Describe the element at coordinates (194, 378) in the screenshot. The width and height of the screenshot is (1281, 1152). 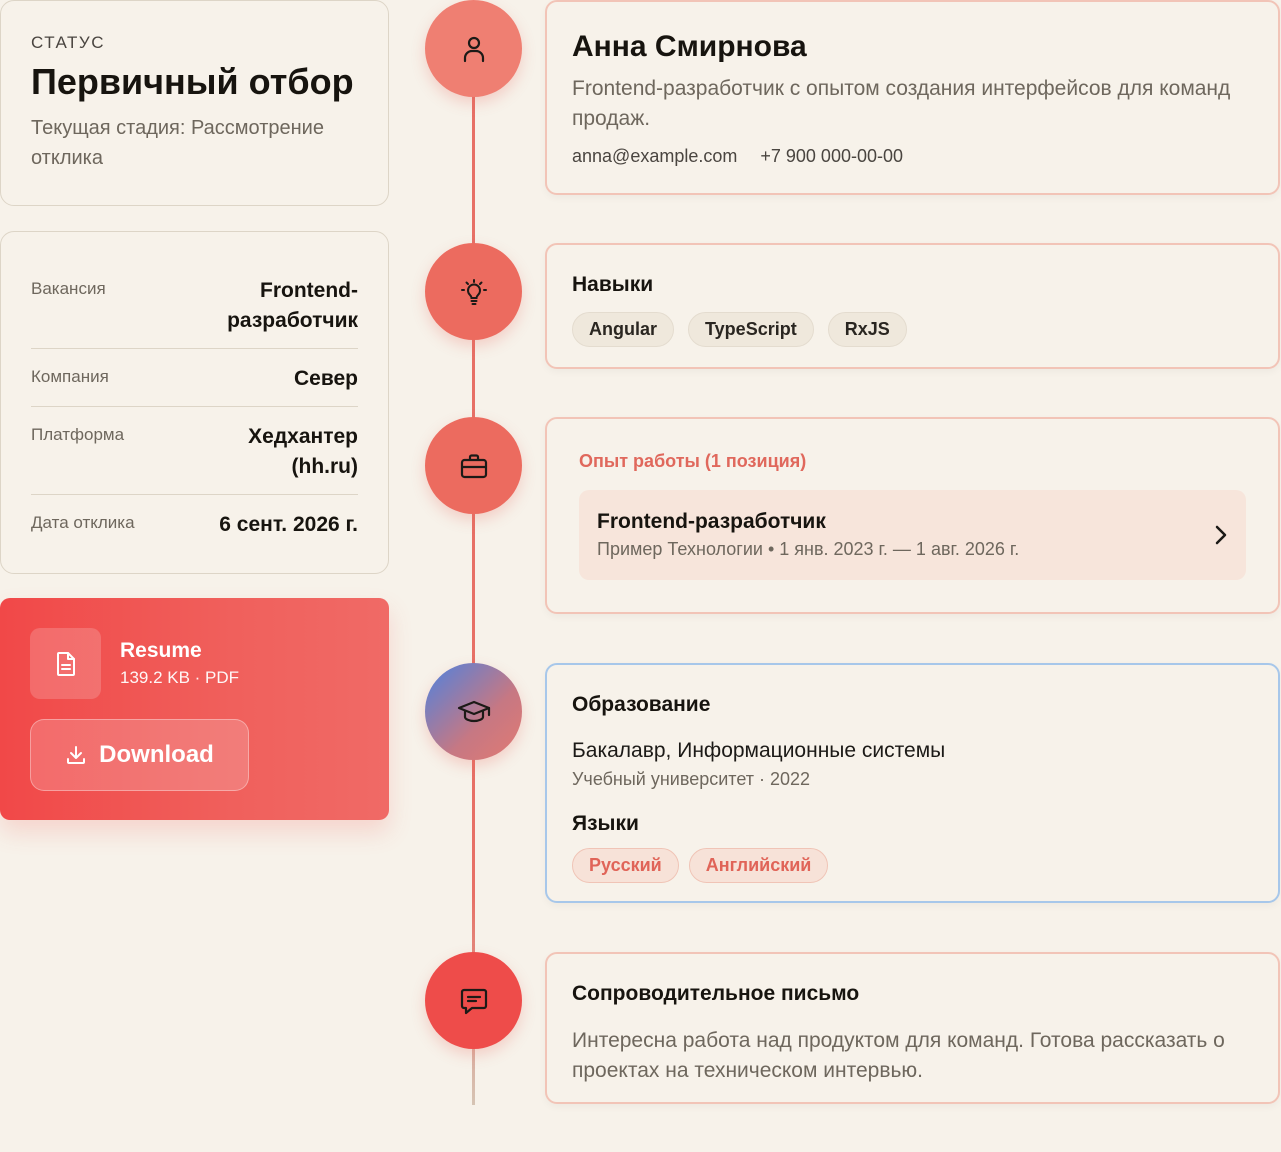
I see `info-row-company: Компания Север` at that location.